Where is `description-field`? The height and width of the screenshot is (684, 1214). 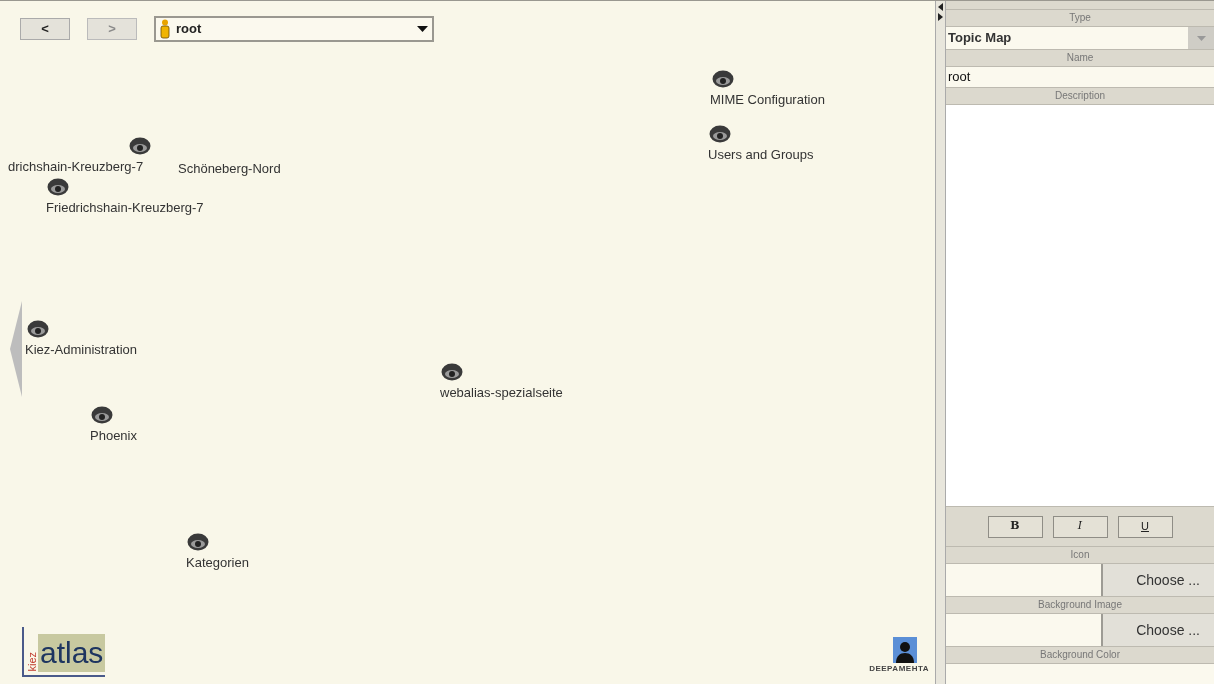
description-field is located at coordinates (1080, 305).